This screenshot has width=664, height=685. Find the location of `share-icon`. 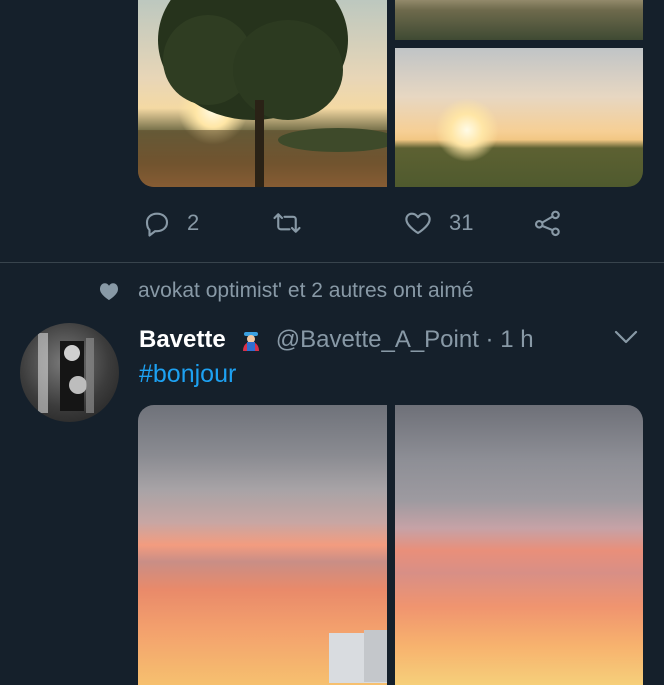

share-icon is located at coordinates (547, 223).